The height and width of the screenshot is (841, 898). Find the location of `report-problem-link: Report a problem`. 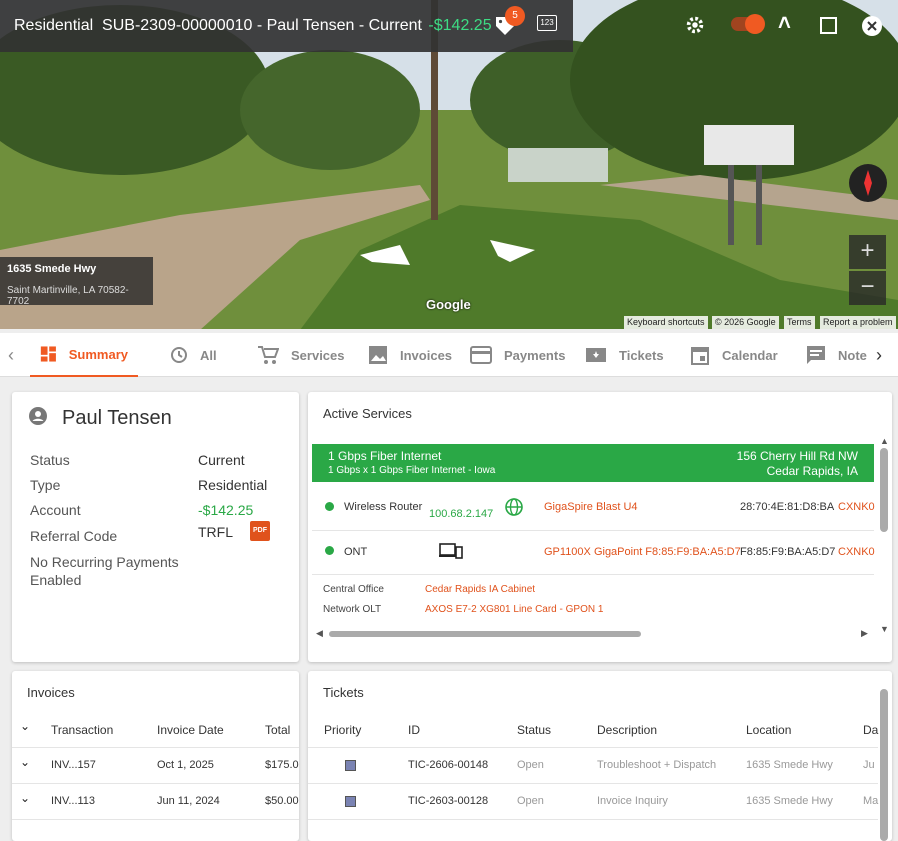

report-problem-link: Report a problem is located at coordinates (858, 322).